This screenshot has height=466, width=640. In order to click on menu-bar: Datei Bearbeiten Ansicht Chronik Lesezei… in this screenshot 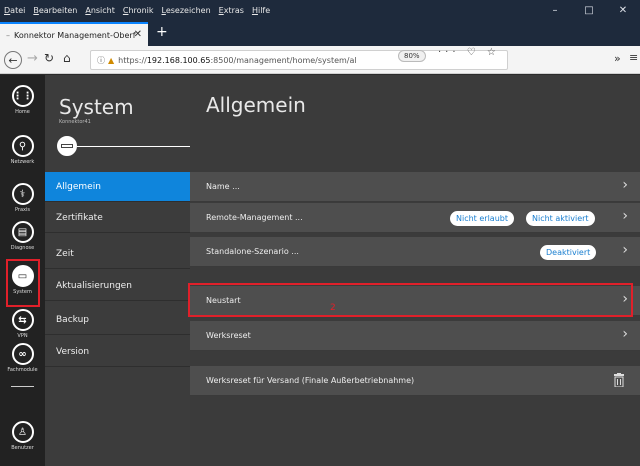, I will do `click(320, 10)`.